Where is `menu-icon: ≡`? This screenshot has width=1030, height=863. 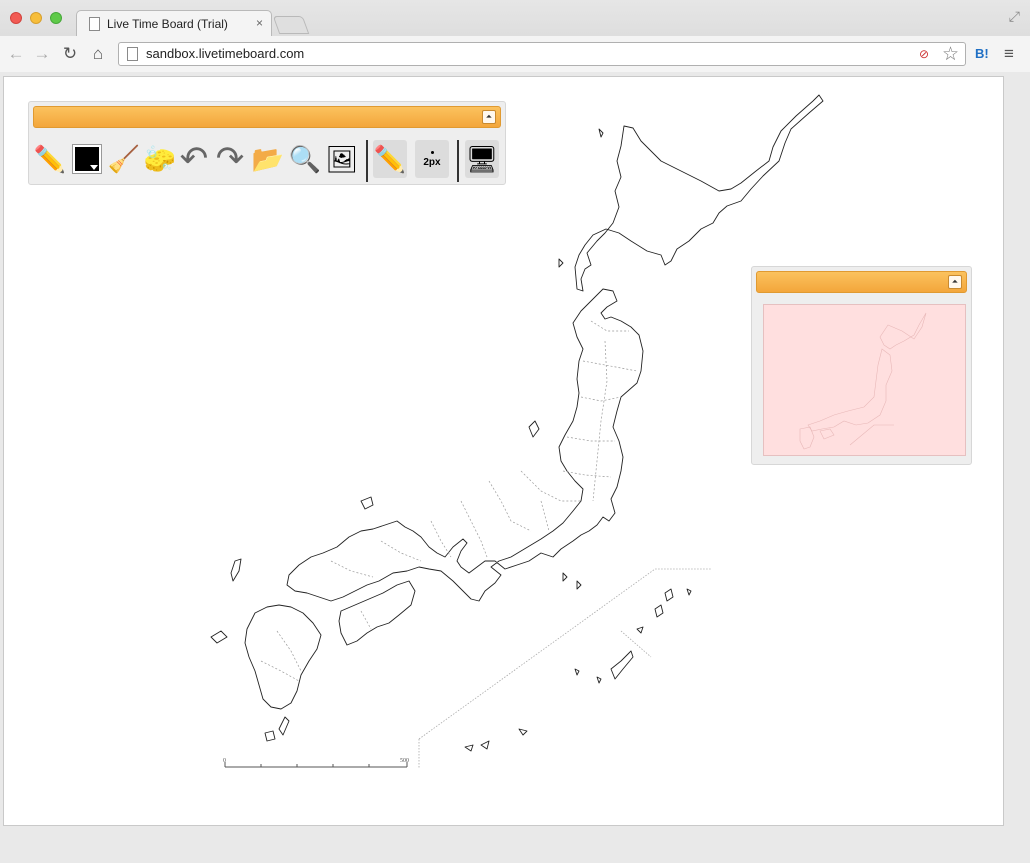
menu-icon: ≡ is located at coordinates (1009, 54).